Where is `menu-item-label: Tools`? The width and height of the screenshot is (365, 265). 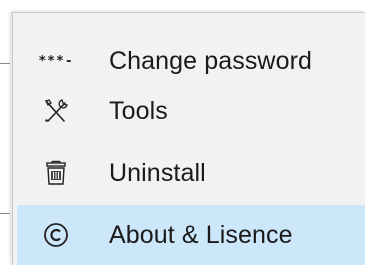 menu-item-label: Tools is located at coordinates (138, 110).